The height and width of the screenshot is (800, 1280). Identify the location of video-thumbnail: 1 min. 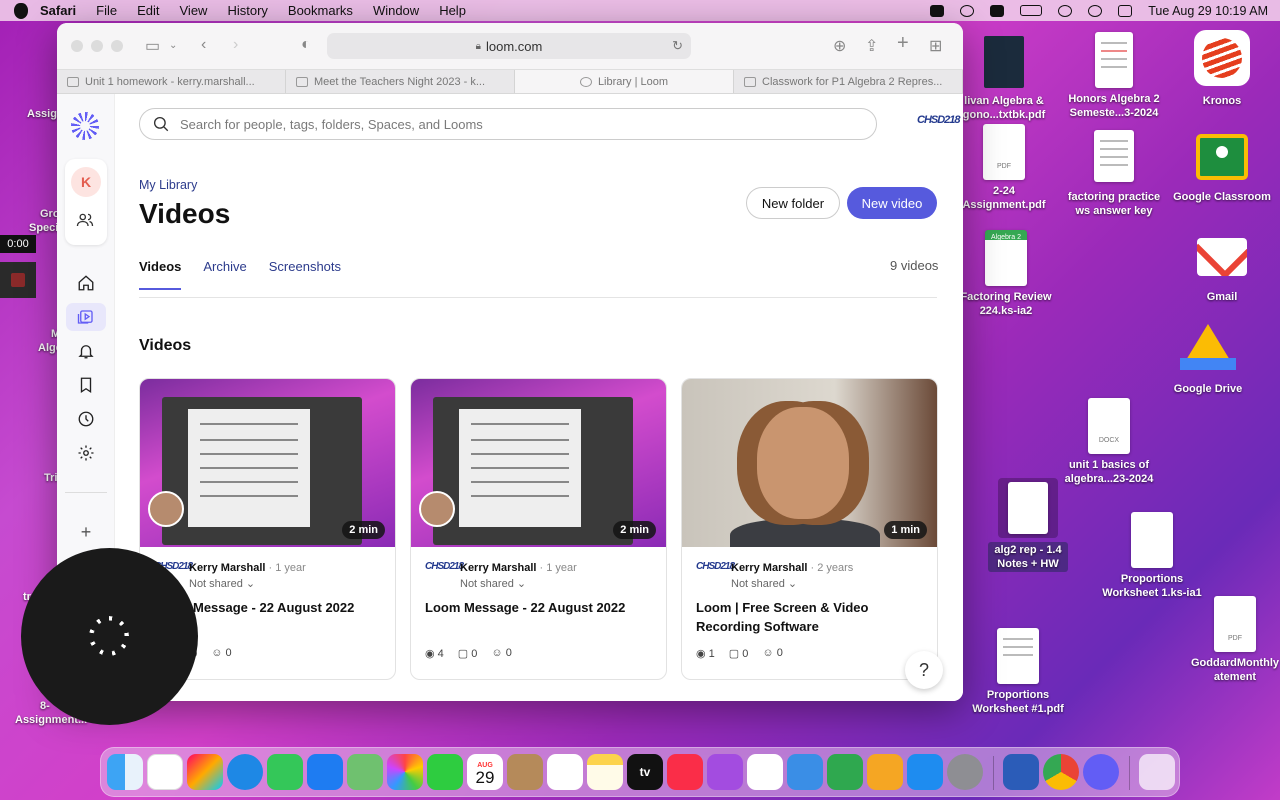
(809, 463).